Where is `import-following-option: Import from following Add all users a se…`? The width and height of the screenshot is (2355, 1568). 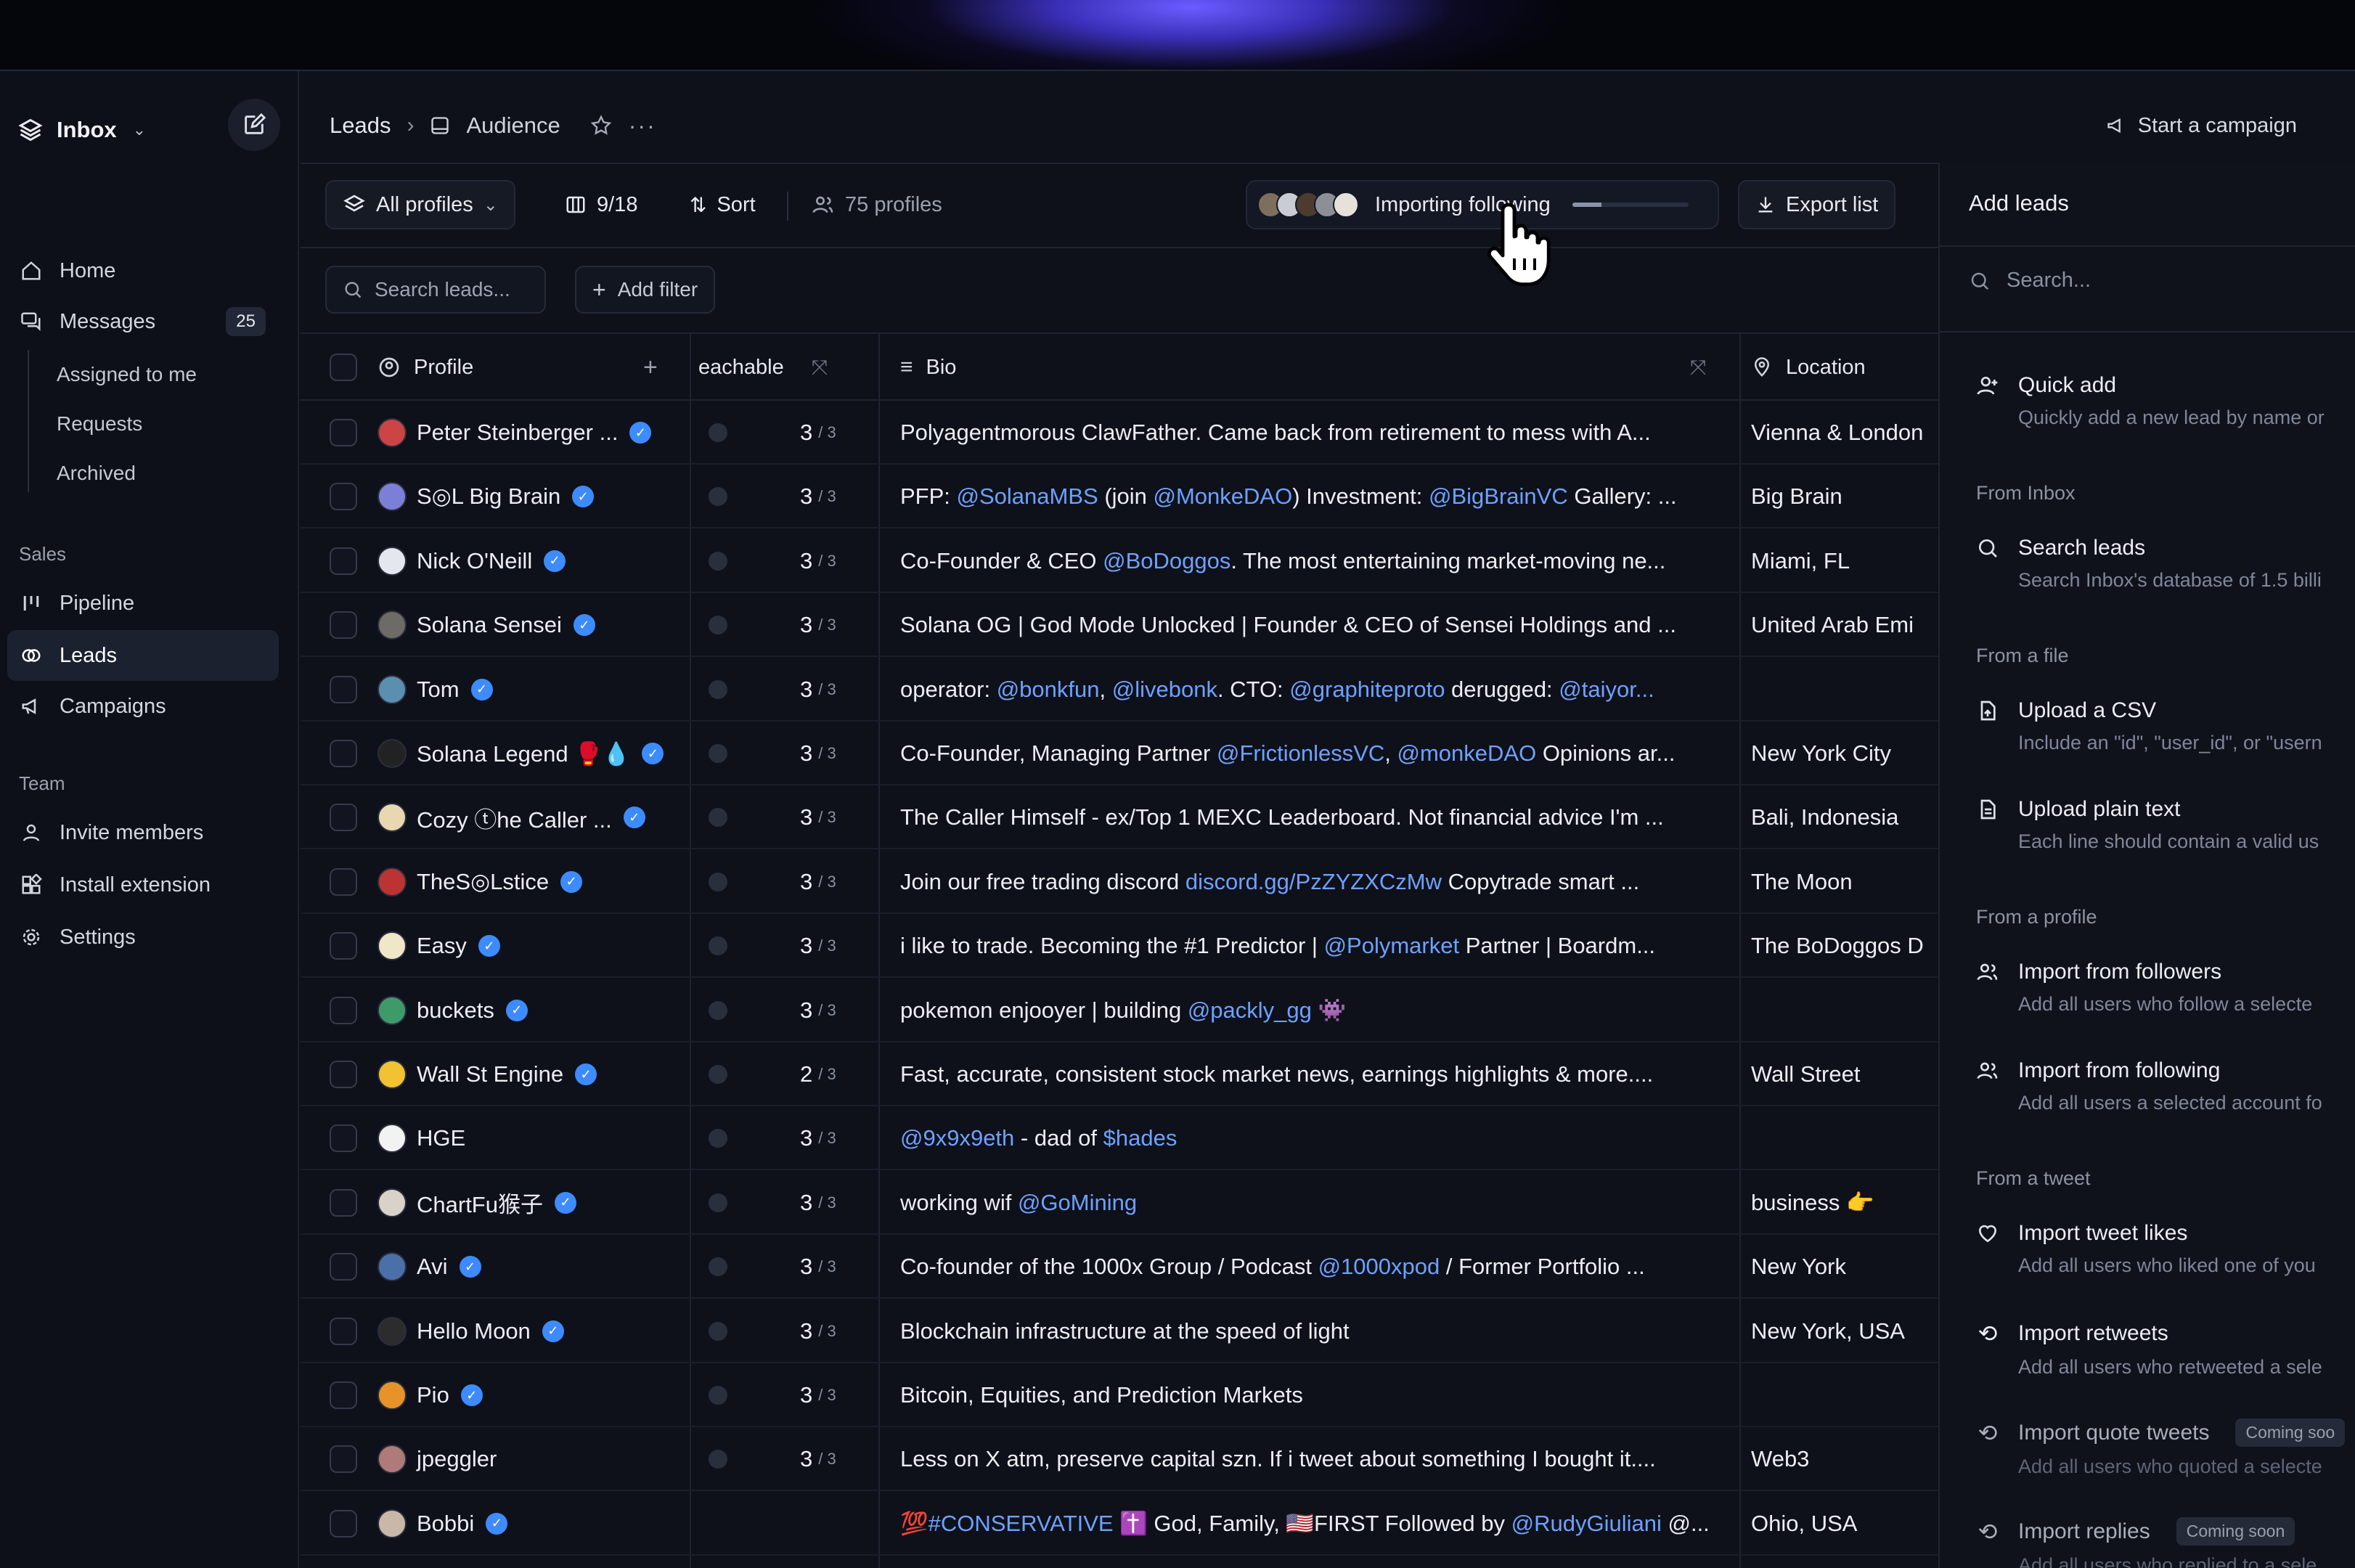
import-following-option: Import from following Add all users a se… is located at coordinates (2165, 1086).